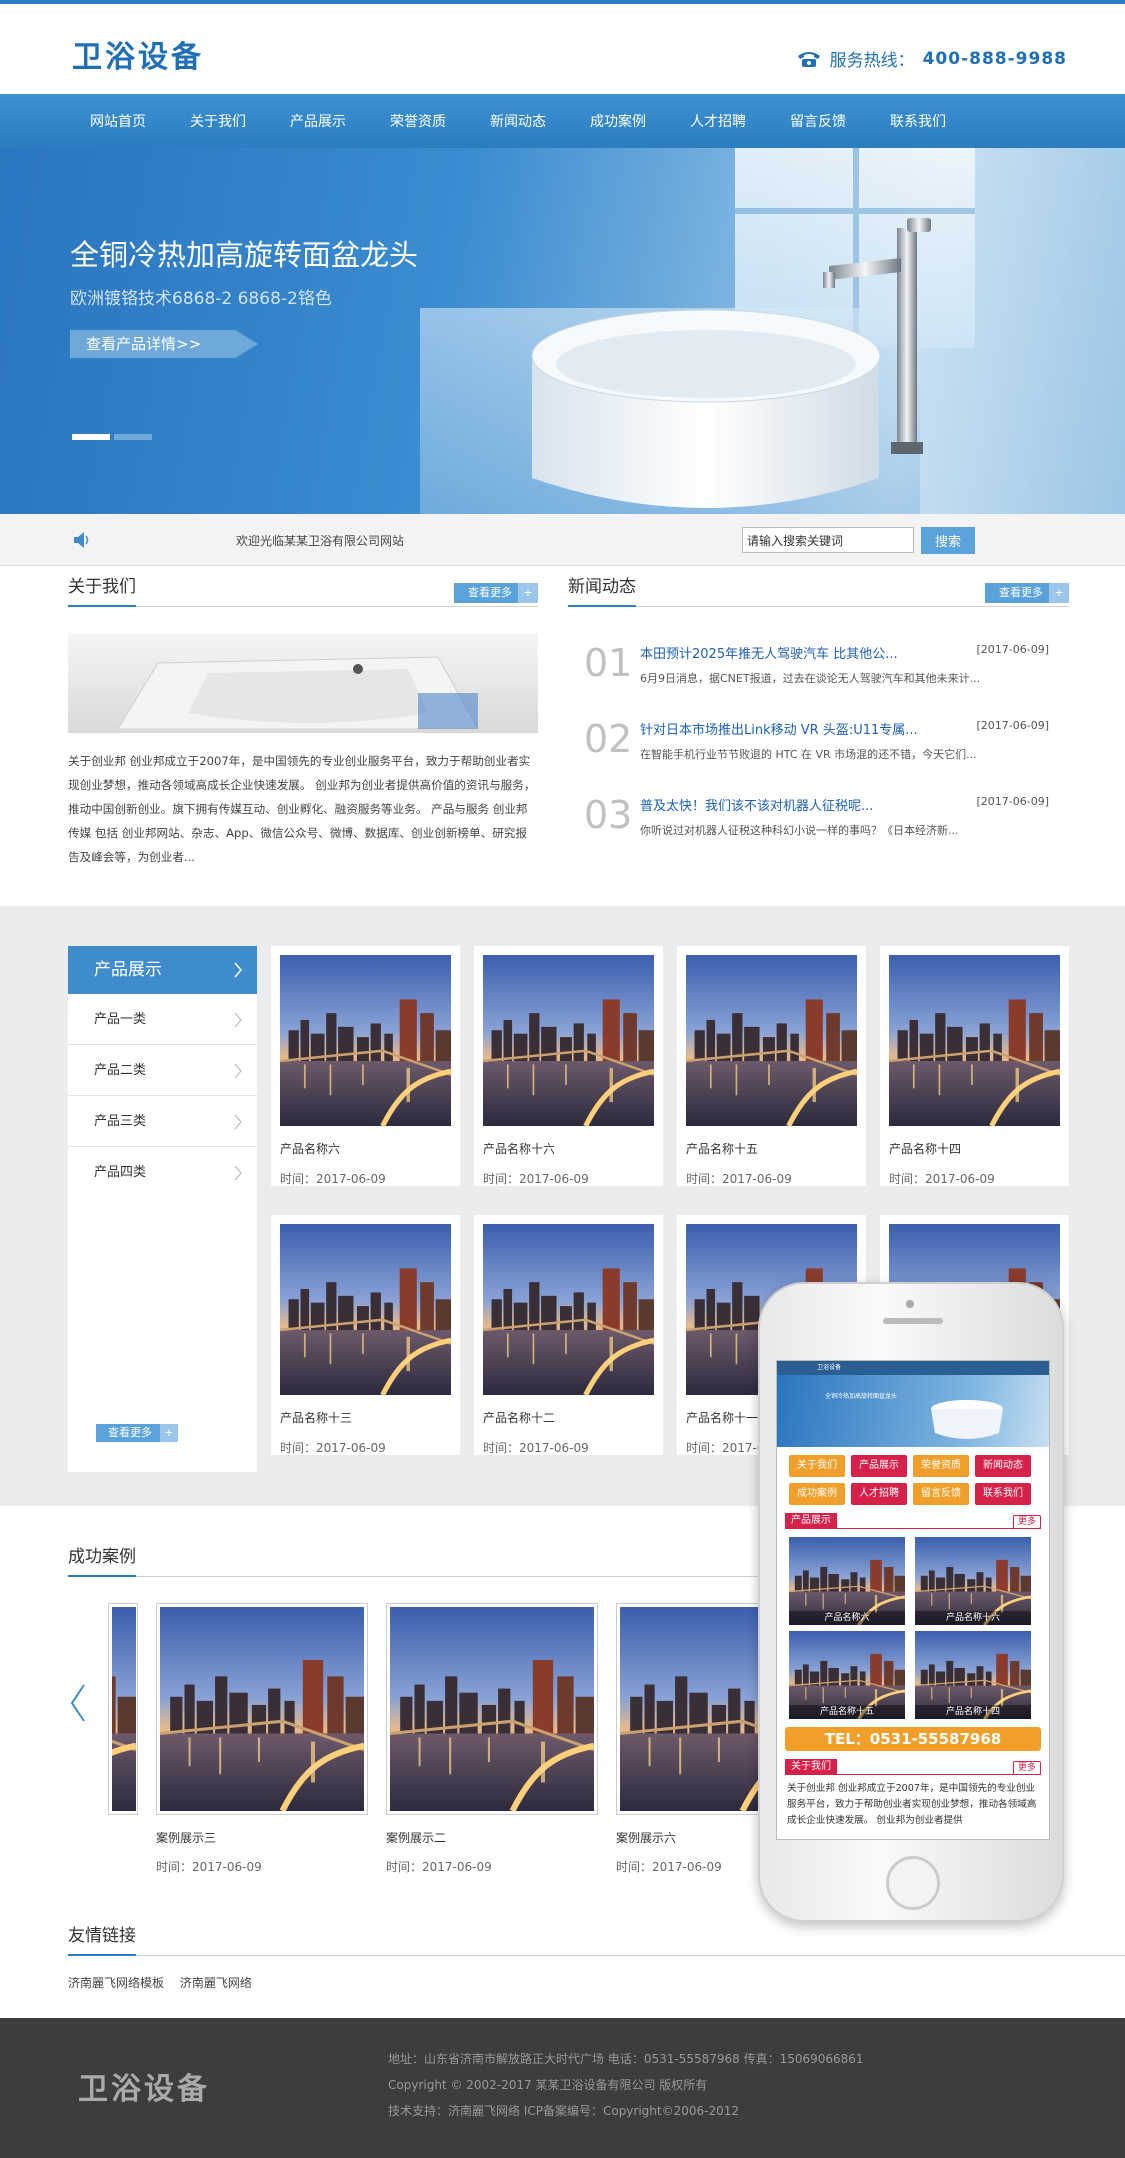 This screenshot has height=2158, width=1125. What do you see at coordinates (1026, 1522) in the screenshot?
I see `mobile-products-more: 更多` at bounding box center [1026, 1522].